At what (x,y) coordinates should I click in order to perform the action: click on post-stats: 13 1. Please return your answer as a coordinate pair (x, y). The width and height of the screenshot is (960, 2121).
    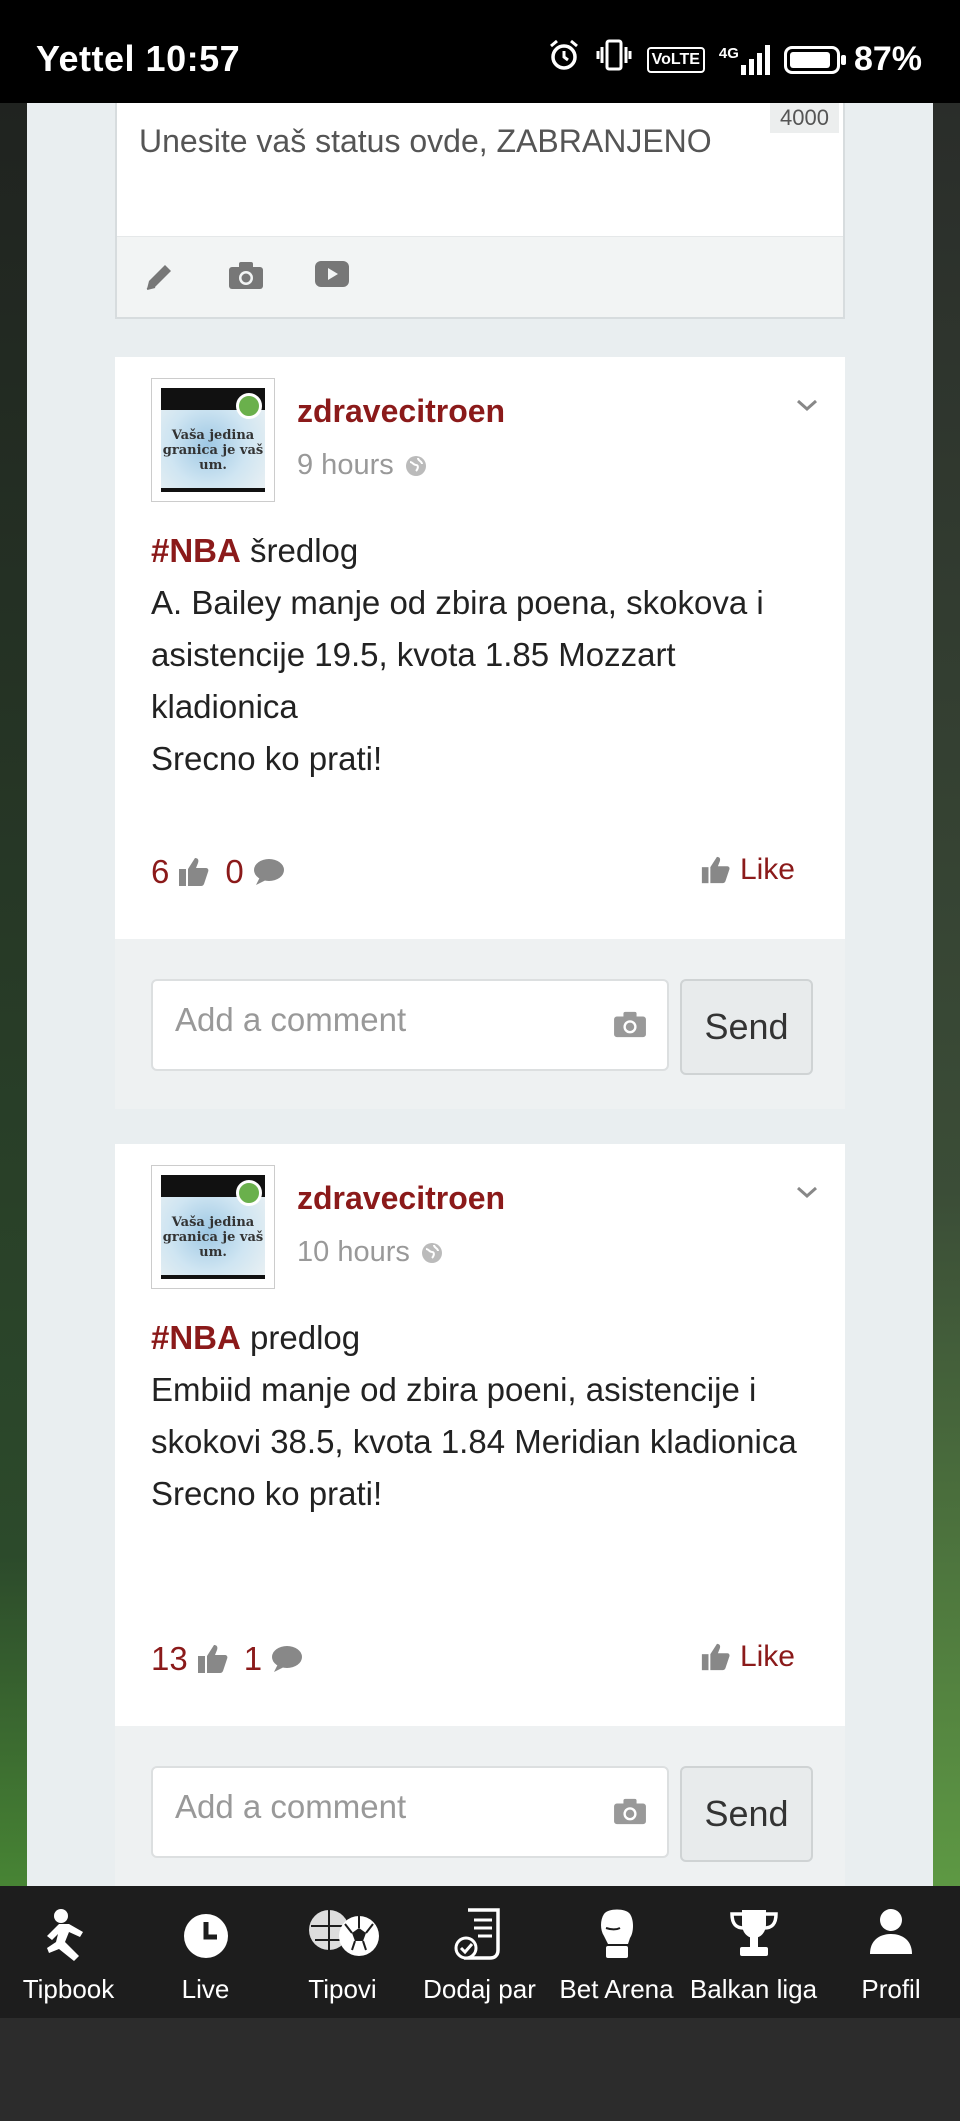
    Looking at the image, I should click on (227, 1659).